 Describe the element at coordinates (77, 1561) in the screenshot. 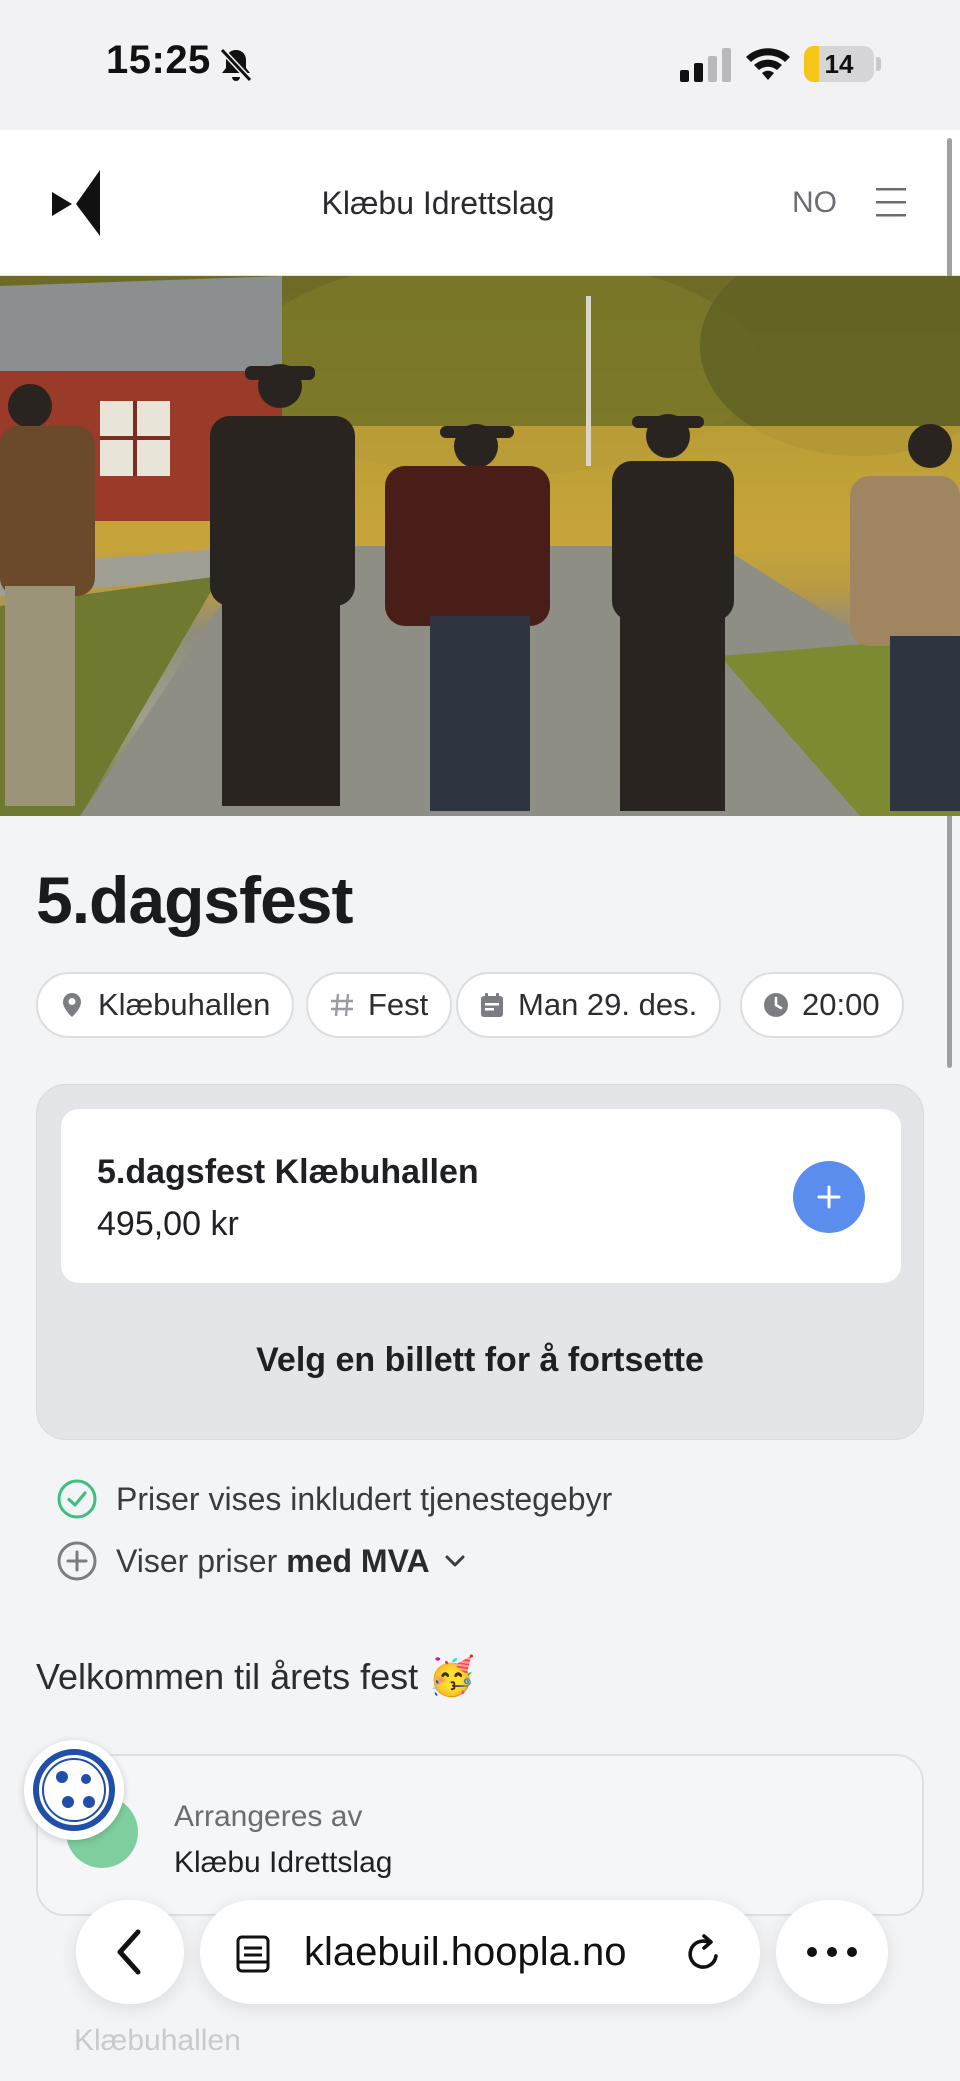

I see `plus-circle-icon` at that location.